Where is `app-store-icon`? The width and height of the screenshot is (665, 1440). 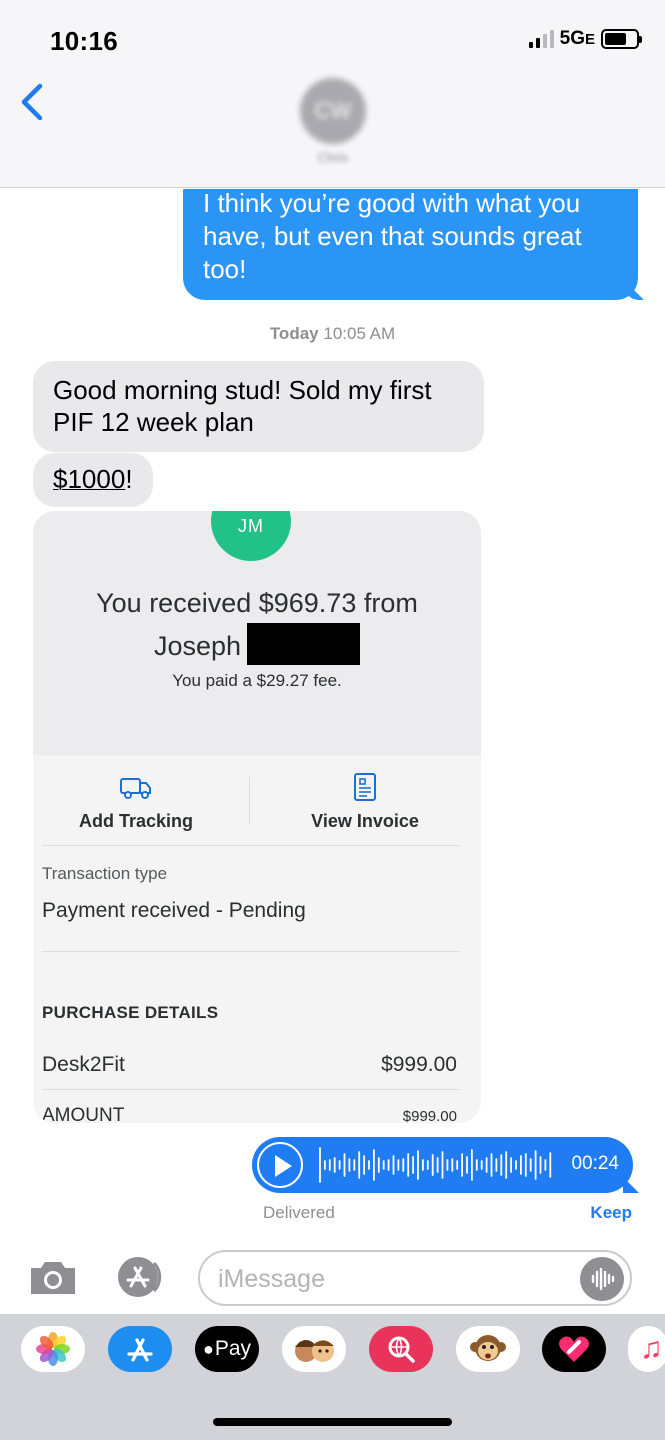
app-store-icon is located at coordinates (140, 1349).